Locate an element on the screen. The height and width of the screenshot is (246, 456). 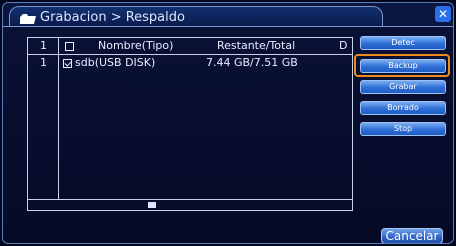
header-index: 1 is located at coordinates (43, 45).